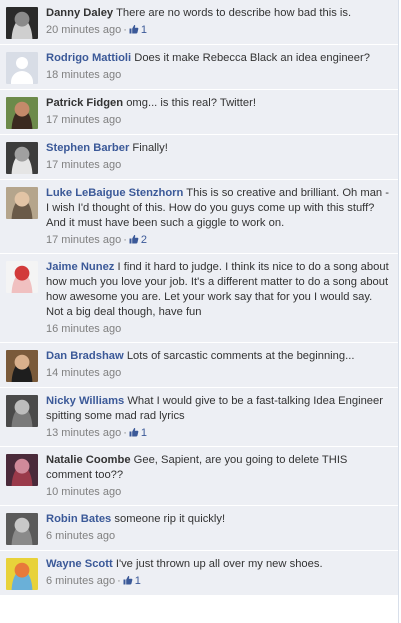 This screenshot has height=623, width=401. Describe the element at coordinates (78, 519) in the screenshot. I see `comment-author-link: Robin Bates` at that location.